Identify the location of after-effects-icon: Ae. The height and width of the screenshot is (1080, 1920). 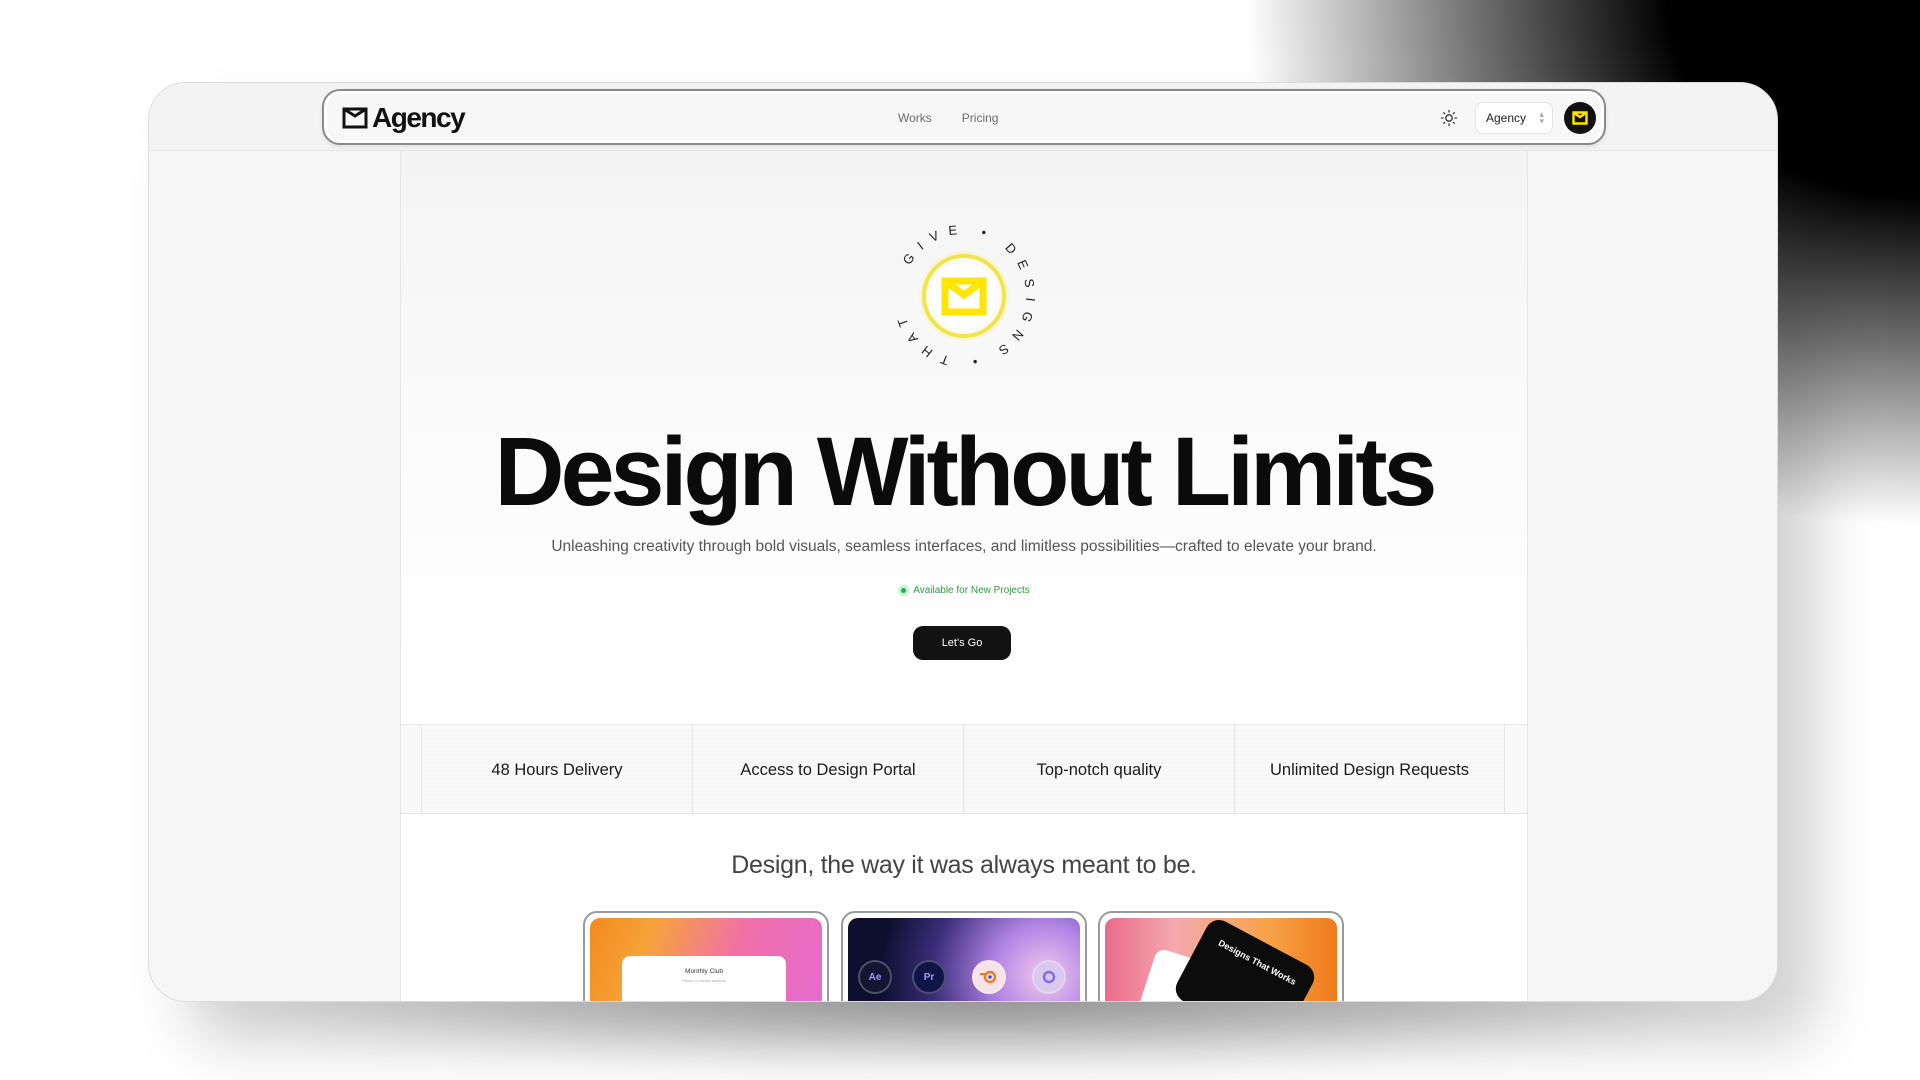
(875, 977).